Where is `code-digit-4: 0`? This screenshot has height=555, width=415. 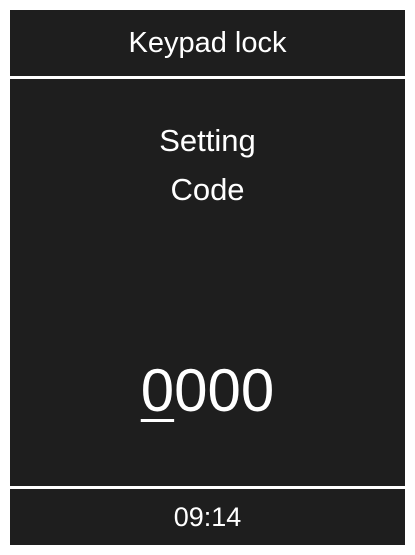 code-digit-4: 0 is located at coordinates (257, 391).